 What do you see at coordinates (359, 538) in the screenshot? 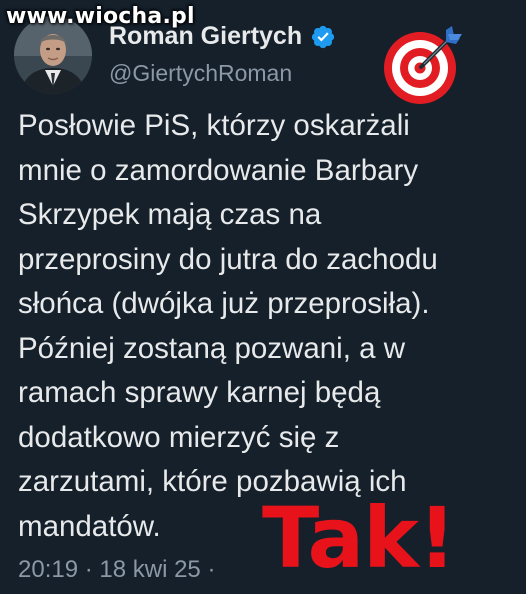
I see `tak-overlay-label: Tak!` at bounding box center [359, 538].